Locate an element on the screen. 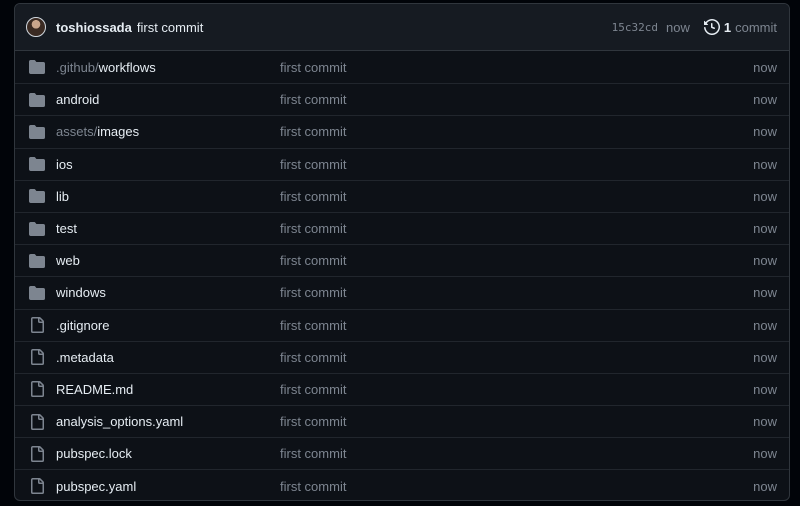 This screenshot has width=800, height=506. file-row: .metadata first commit now is located at coordinates (402, 356).